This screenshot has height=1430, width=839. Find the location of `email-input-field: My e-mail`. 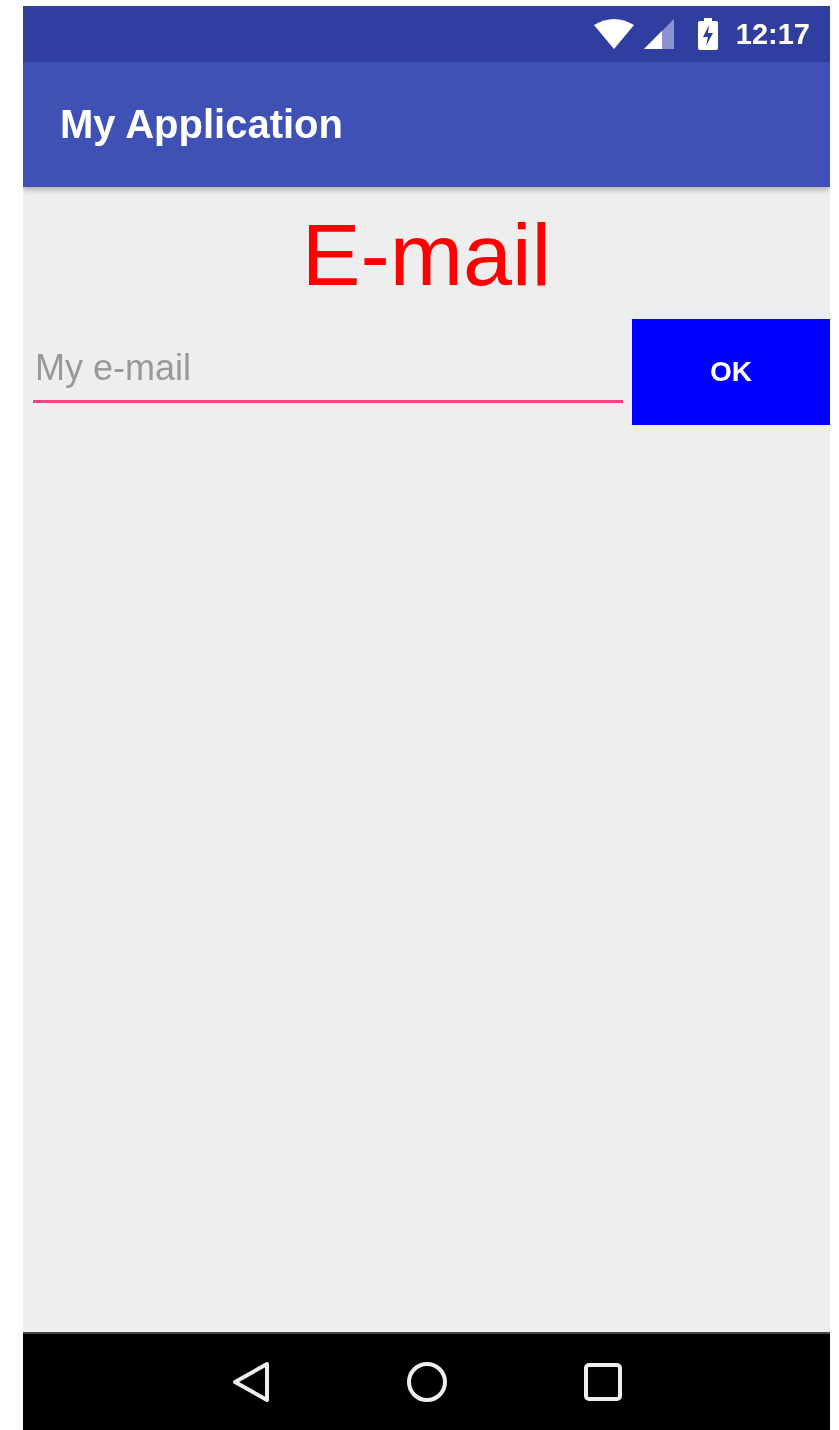

email-input-field: My e-mail is located at coordinates (328, 372).